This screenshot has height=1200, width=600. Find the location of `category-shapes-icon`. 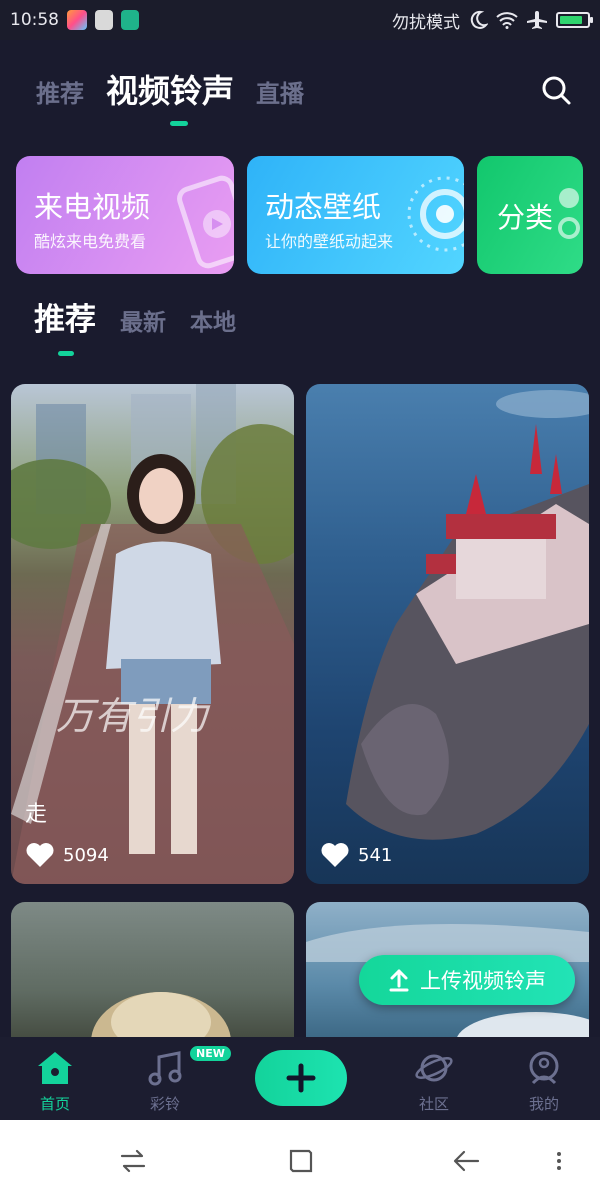

category-shapes-icon is located at coordinates (569, 213).